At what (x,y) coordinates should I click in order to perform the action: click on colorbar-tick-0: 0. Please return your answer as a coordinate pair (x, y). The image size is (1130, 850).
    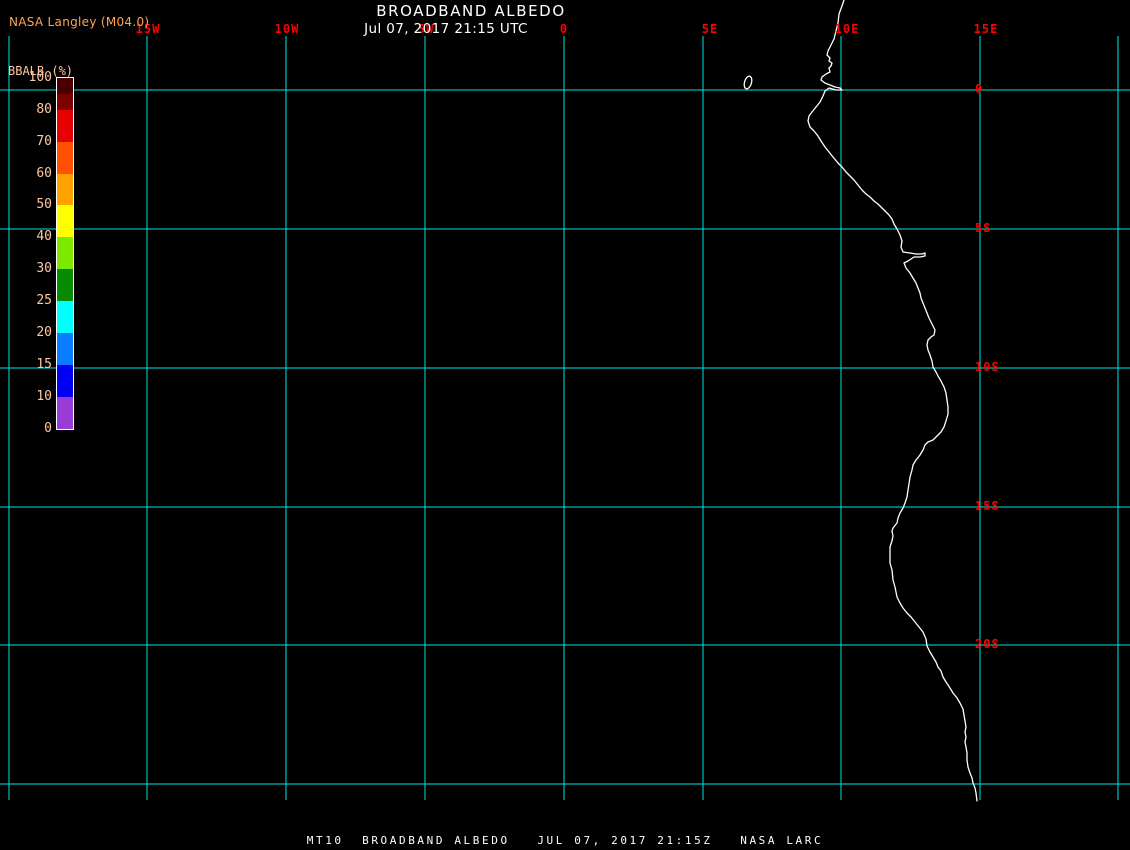
    Looking at the image, I should click on (48, 428).